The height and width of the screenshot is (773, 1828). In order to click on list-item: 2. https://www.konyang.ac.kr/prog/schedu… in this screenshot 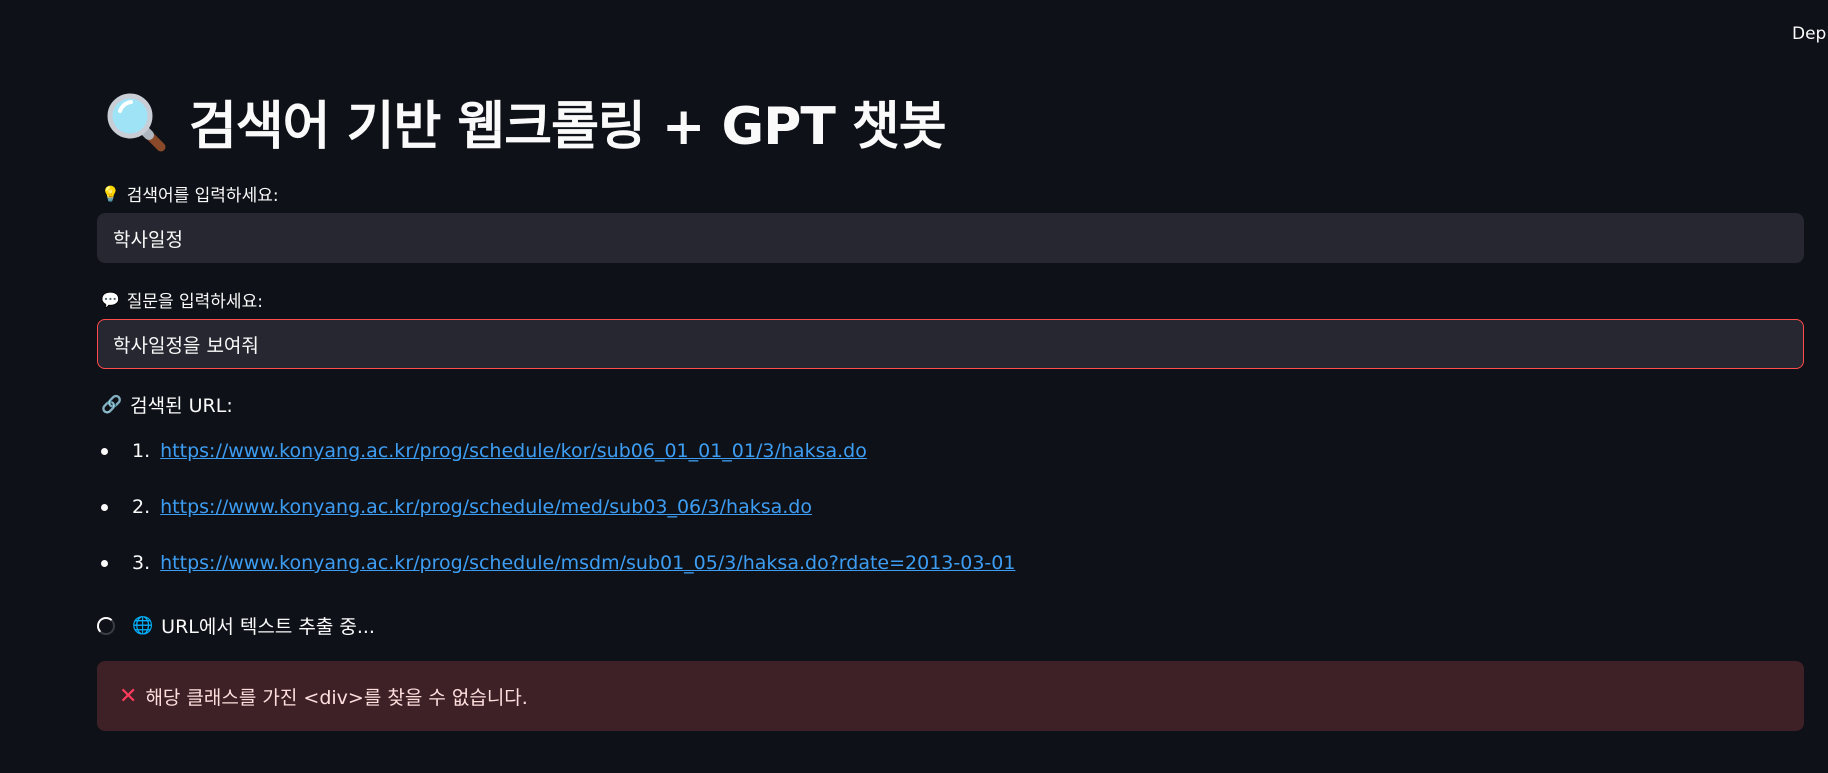, I will do `click(454, 507)`.